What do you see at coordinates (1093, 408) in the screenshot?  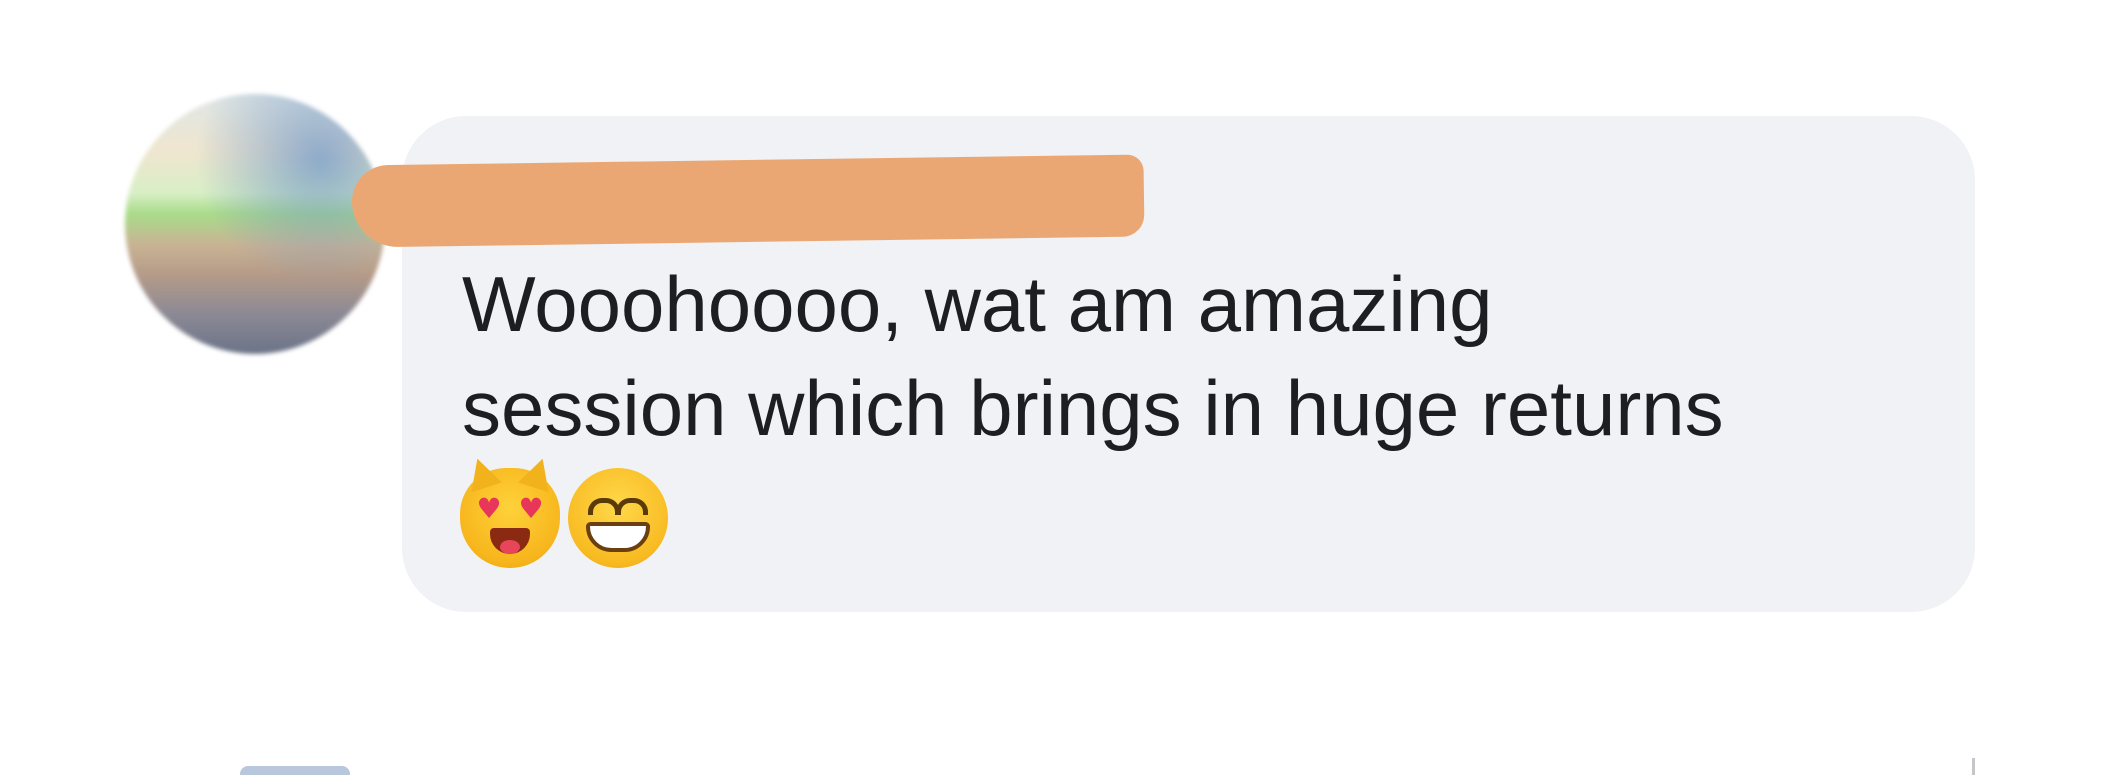 I see `comment-text-line: session which brings in huge returns` at bounding box center [1093, 408].